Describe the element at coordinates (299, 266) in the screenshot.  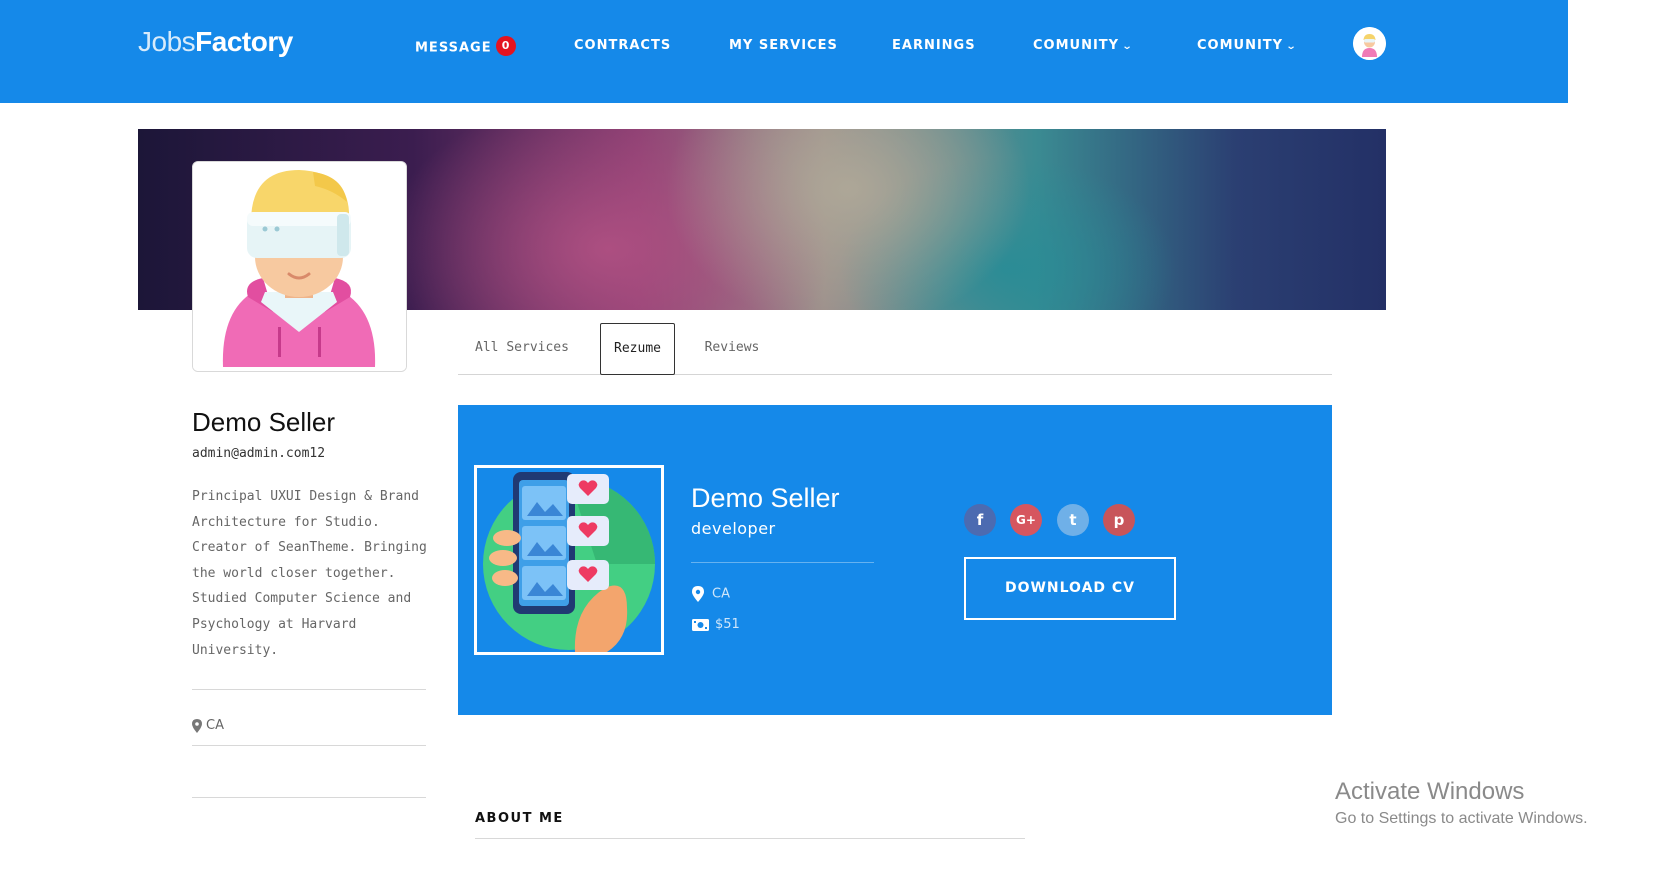
I see `profile-photo` at that location.